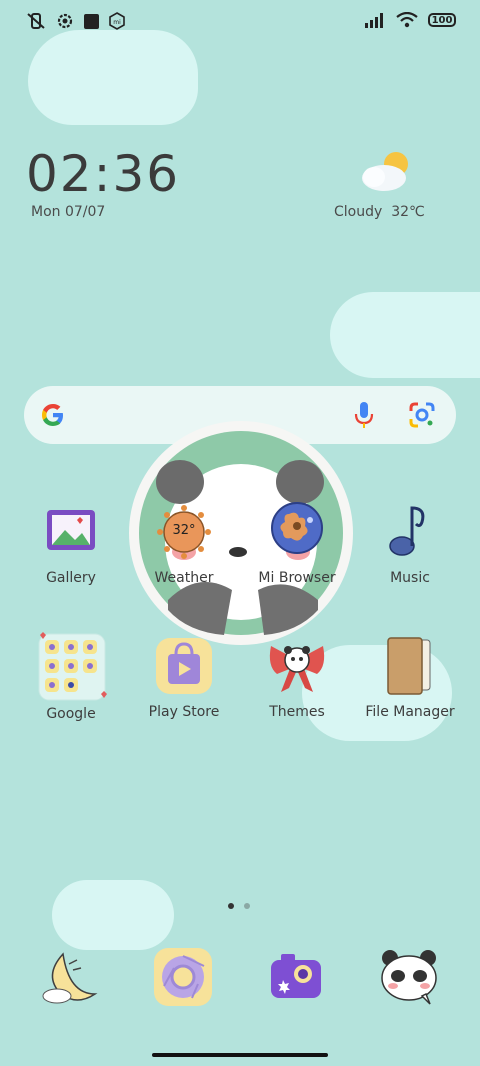  I want to click on google-g-icon, so click(53, 415).